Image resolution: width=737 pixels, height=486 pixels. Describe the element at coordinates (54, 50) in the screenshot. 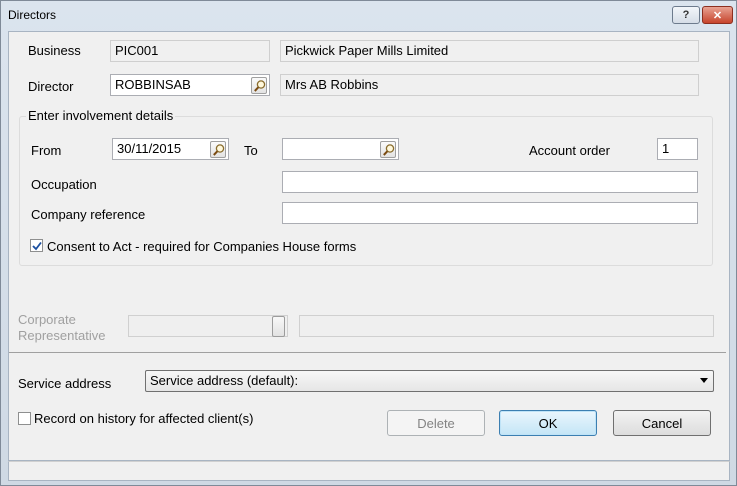

I see `business-label: Business` at that location.